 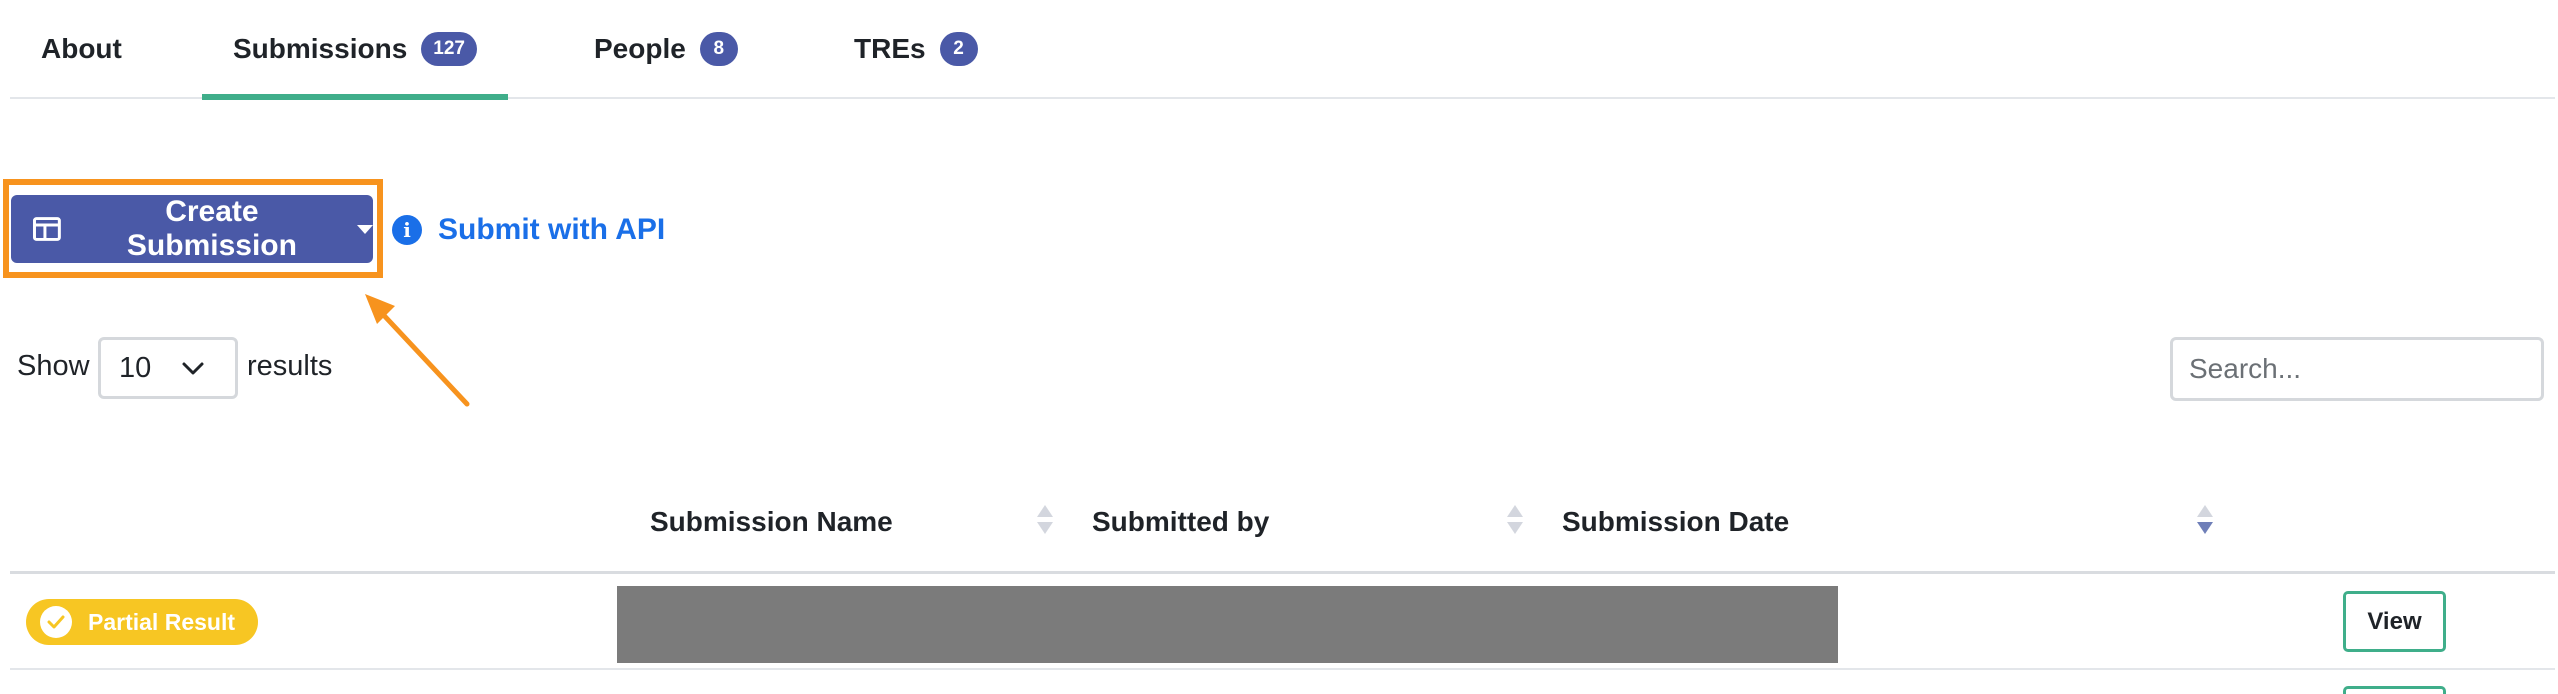 I want to click on count-badge: 127, so click(x=449, y=48).